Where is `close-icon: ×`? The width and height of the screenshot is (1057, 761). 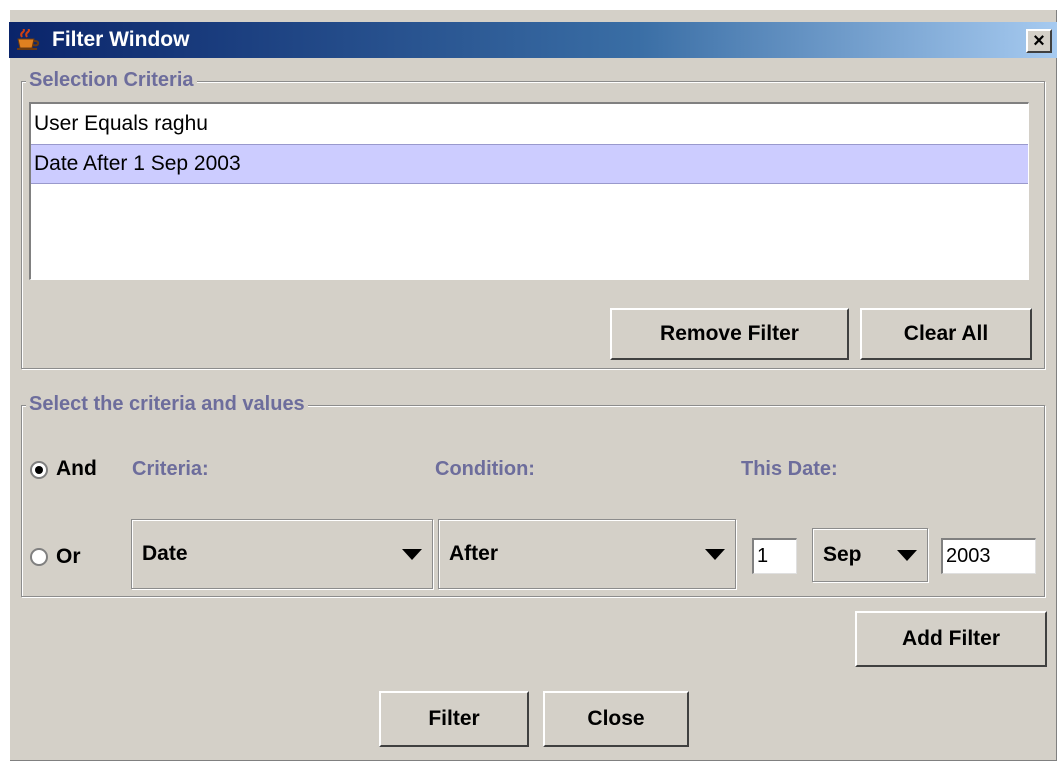 close-icon: × is located at coordinates (1039, 41).